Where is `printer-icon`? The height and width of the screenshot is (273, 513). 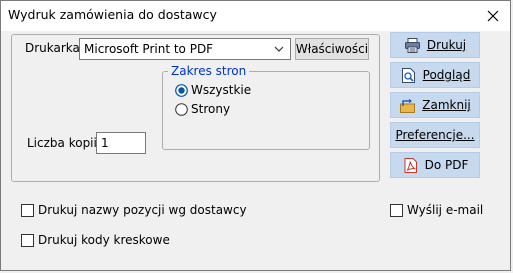 printer-icon is located at coordinates (412, 45).